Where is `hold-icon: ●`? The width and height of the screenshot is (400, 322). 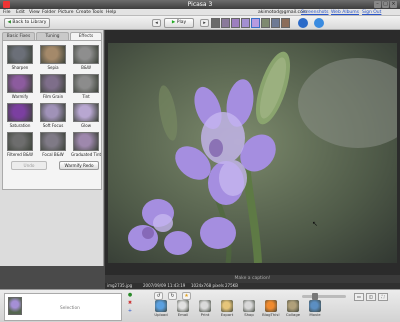
hold-icon: ● is located at coordinates (130, 295).